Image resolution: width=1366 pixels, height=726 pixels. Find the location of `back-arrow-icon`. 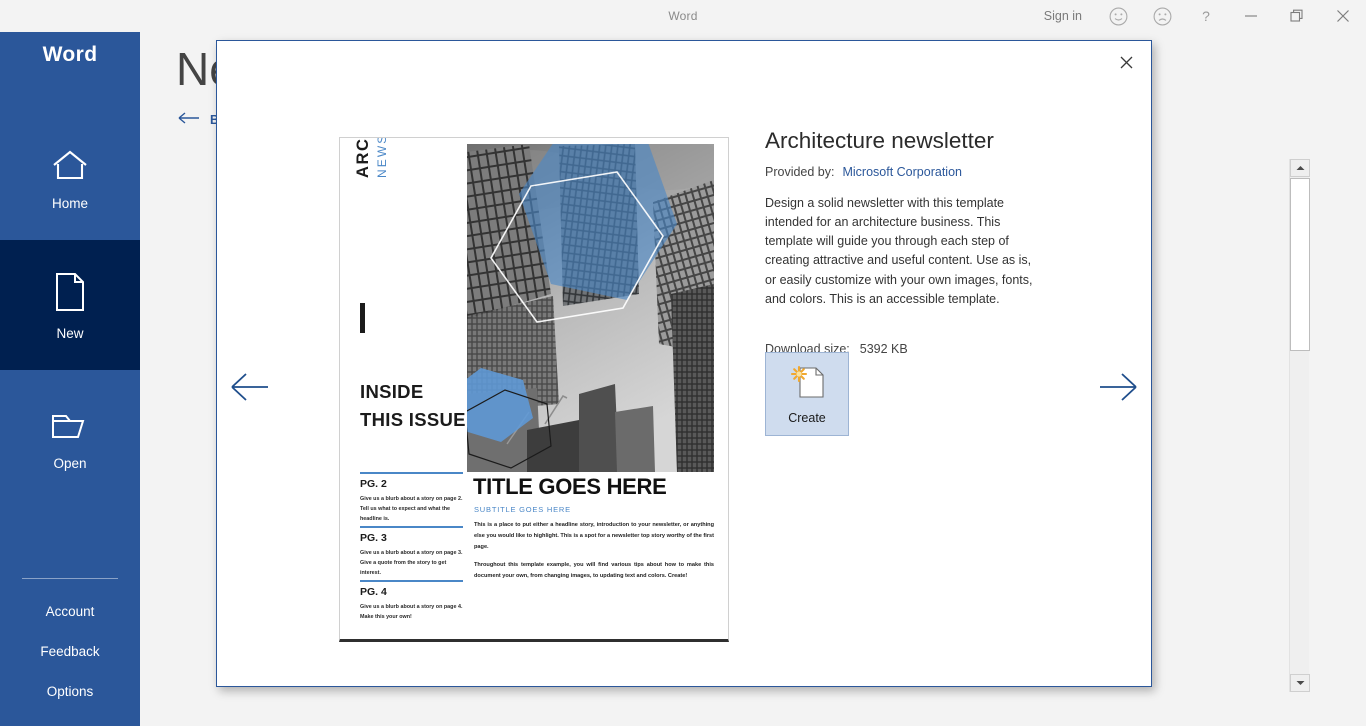

back-arrow-icon is located at coordinates (189, 119).